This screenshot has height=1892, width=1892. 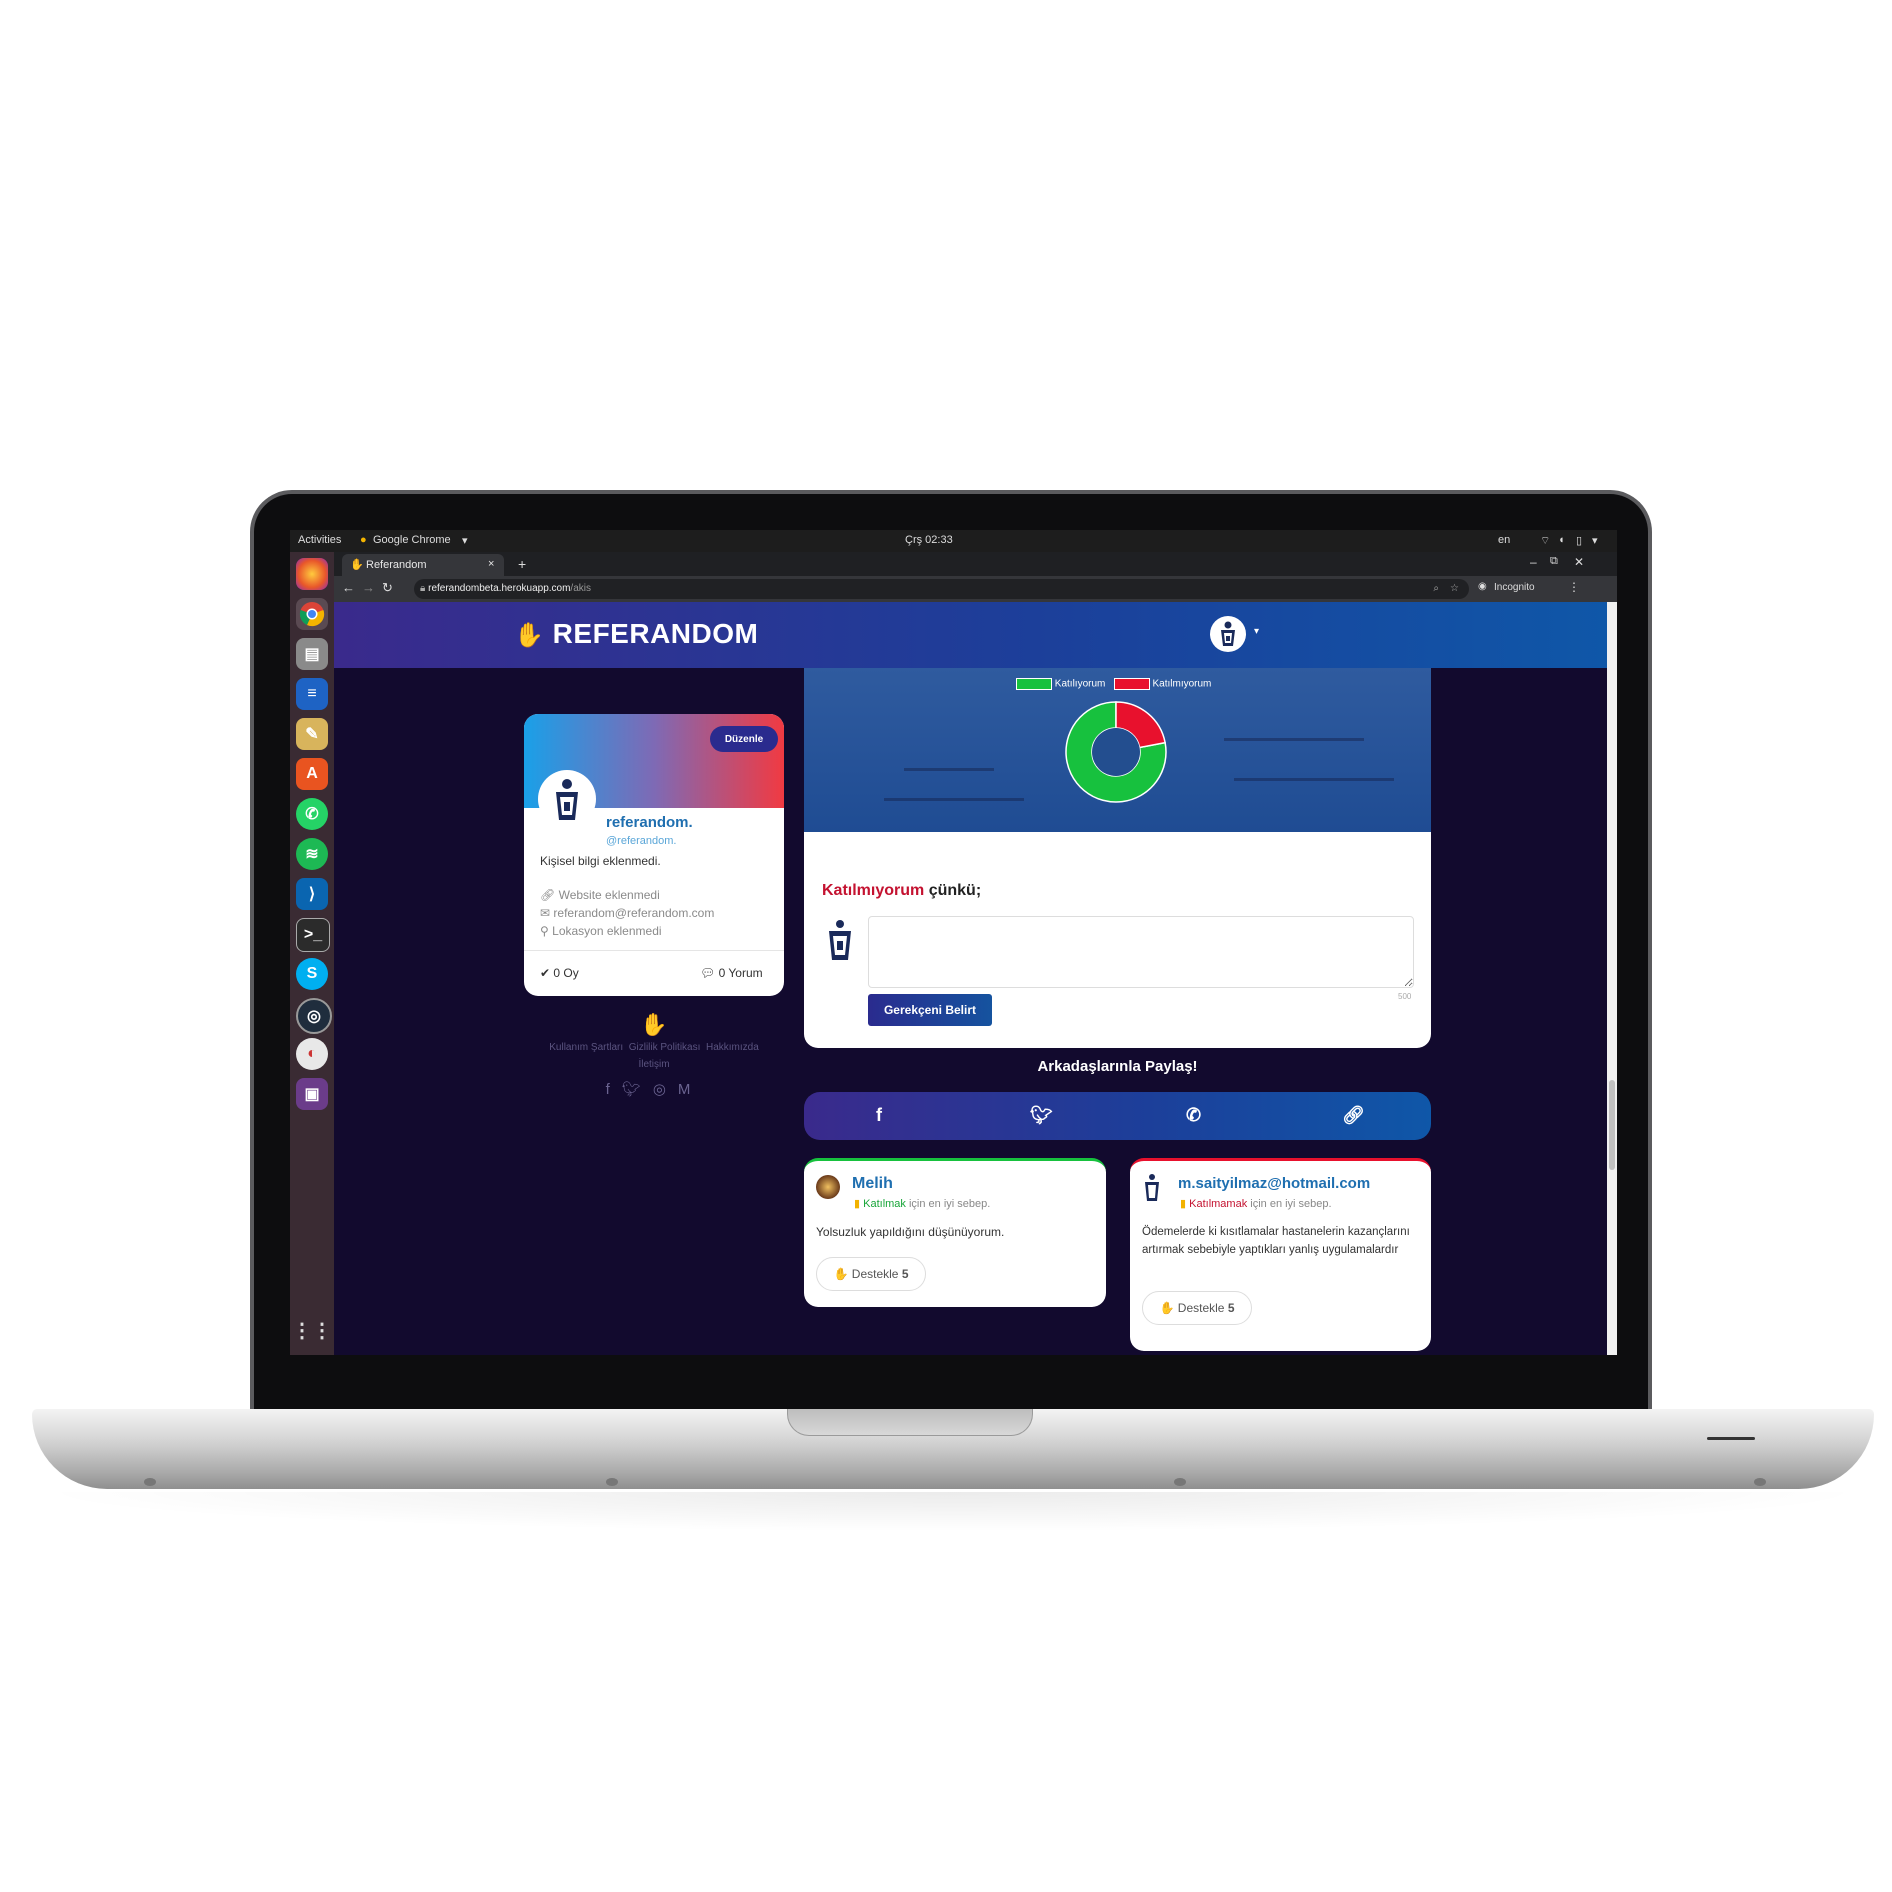 What do you see at coordinates (1041, 1115) in the screenshot?
I see `twitter-share-icon: 🐦︎` at bounding box center [1041, 1115].